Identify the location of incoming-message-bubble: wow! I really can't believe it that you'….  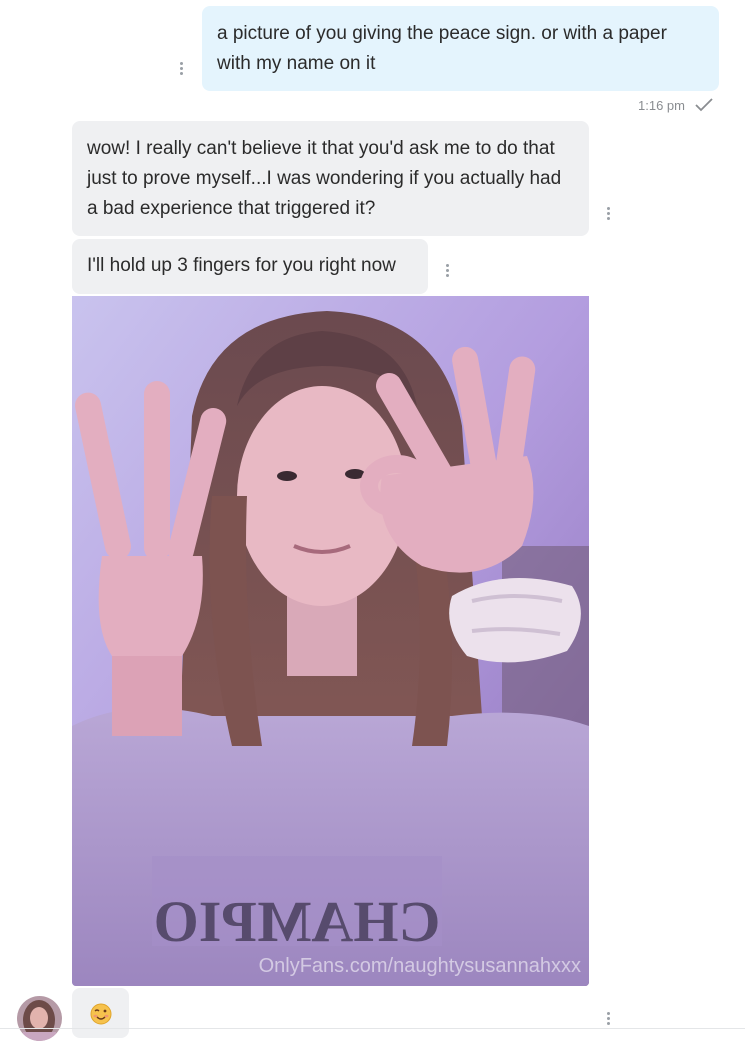
(330, 178).